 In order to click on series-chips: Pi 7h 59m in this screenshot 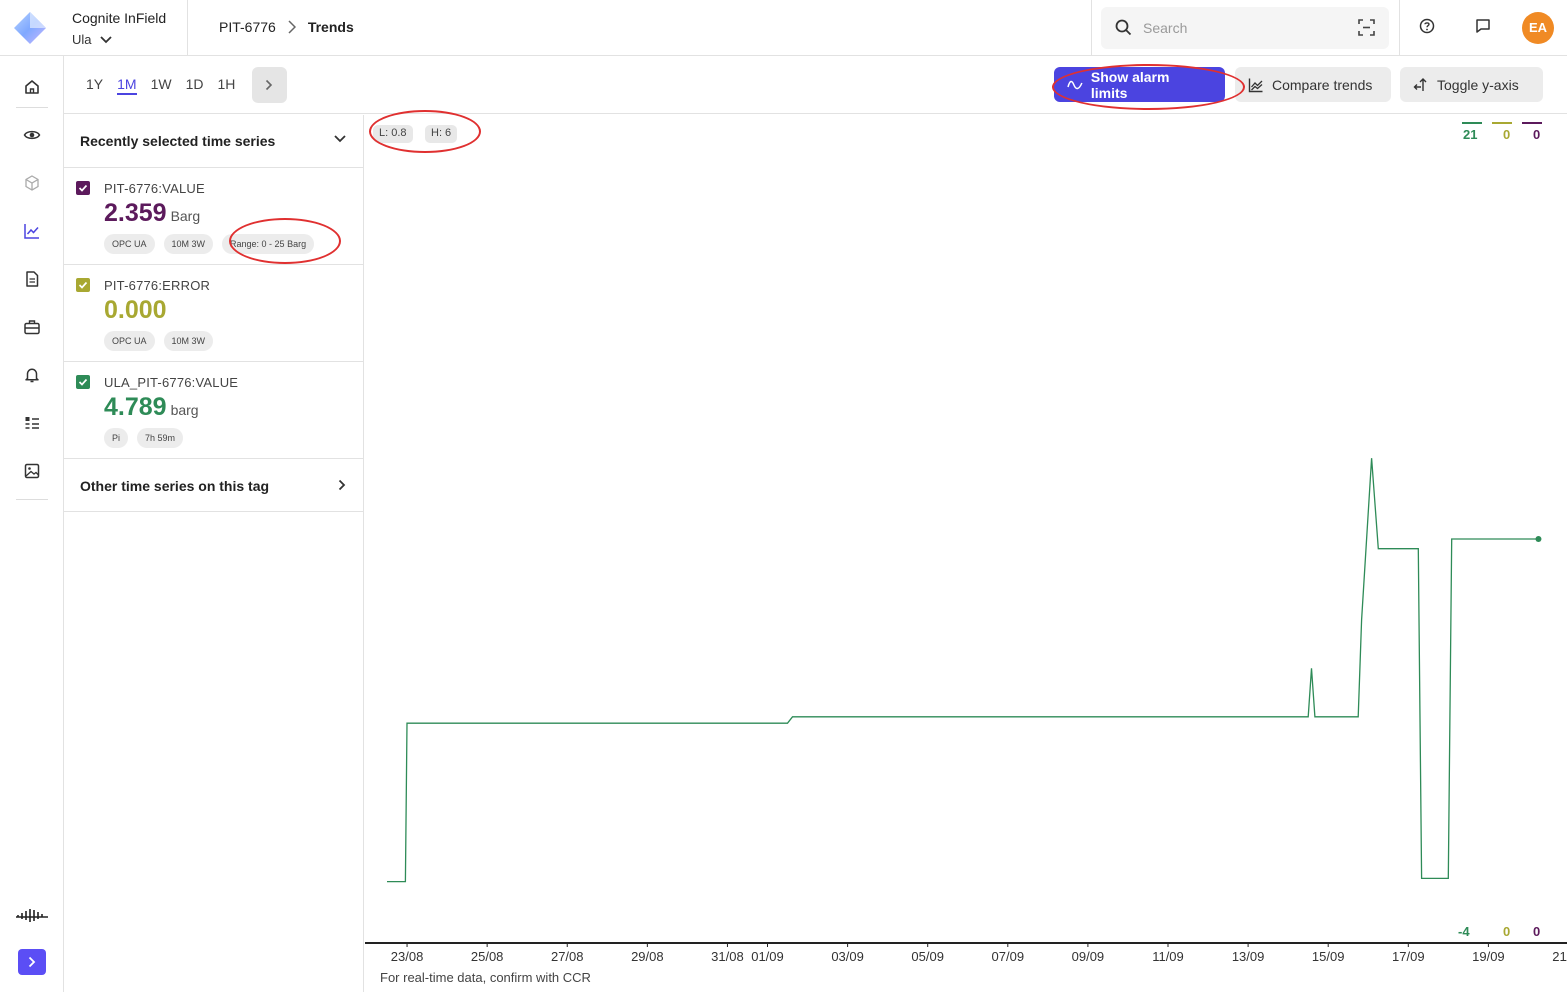, I will do `click(144, 438)`.